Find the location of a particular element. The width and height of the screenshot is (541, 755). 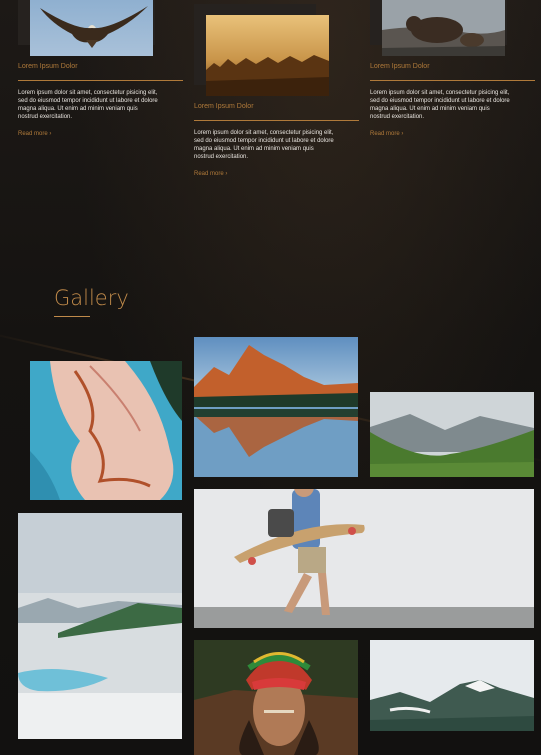

cloudy-mountain-photo is located at coordinates (452, 685).